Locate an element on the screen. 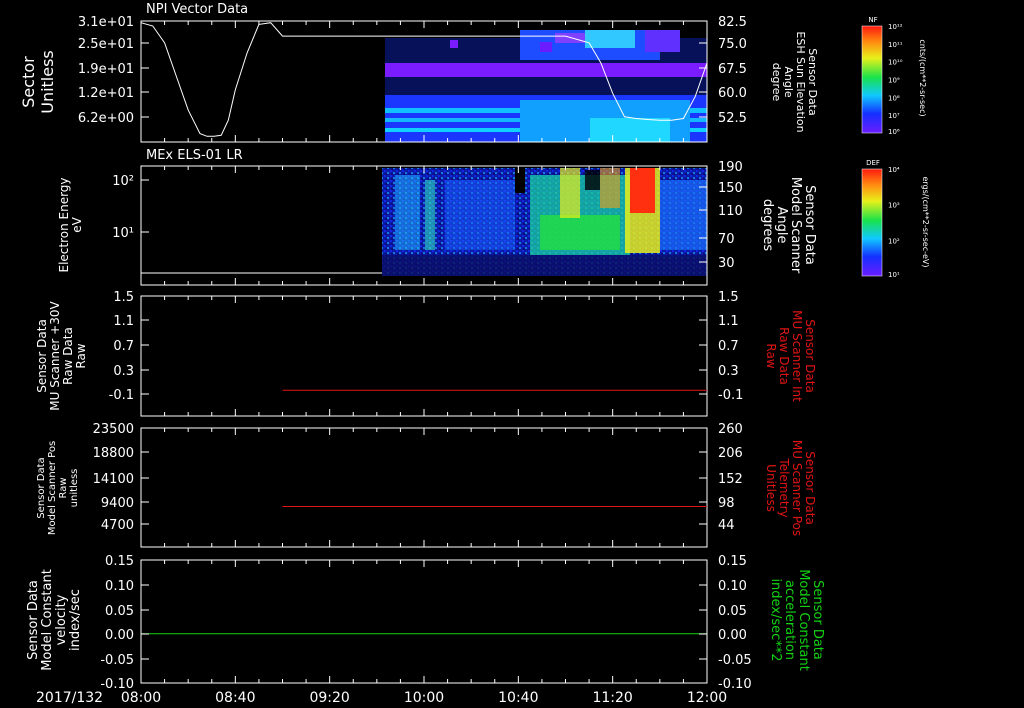  y-tick-label: 1.2e+01 is located at coordinates (106, 93).